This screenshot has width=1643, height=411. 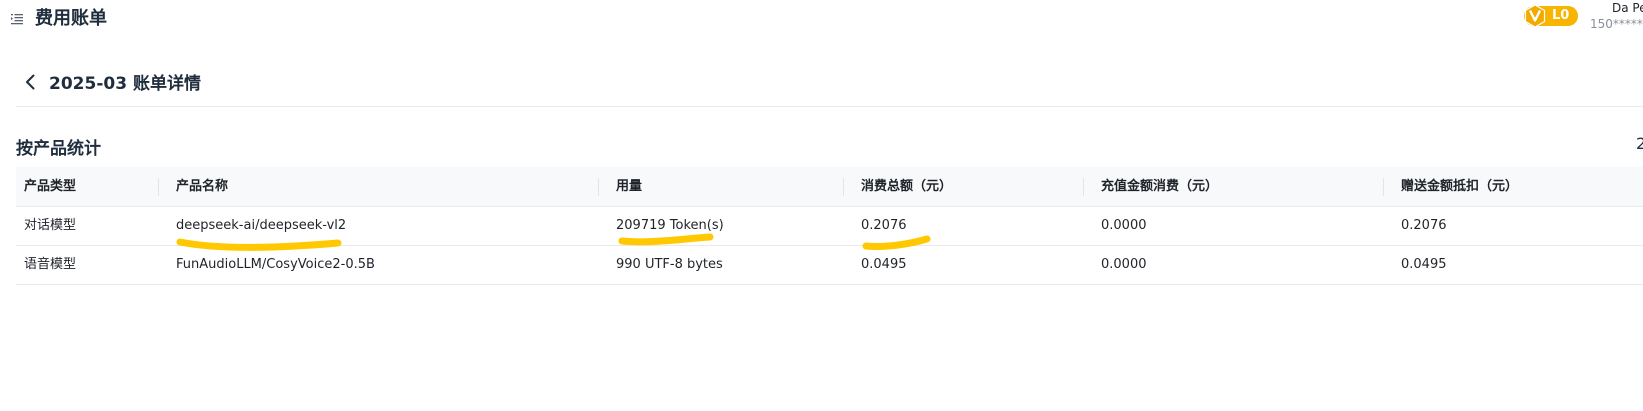 What do you see at coordinates (261, 225) in the screenshot?
I see `cell-product-name: deepseek-ai/deepseek-vl2` at bounding box center [261, 225].